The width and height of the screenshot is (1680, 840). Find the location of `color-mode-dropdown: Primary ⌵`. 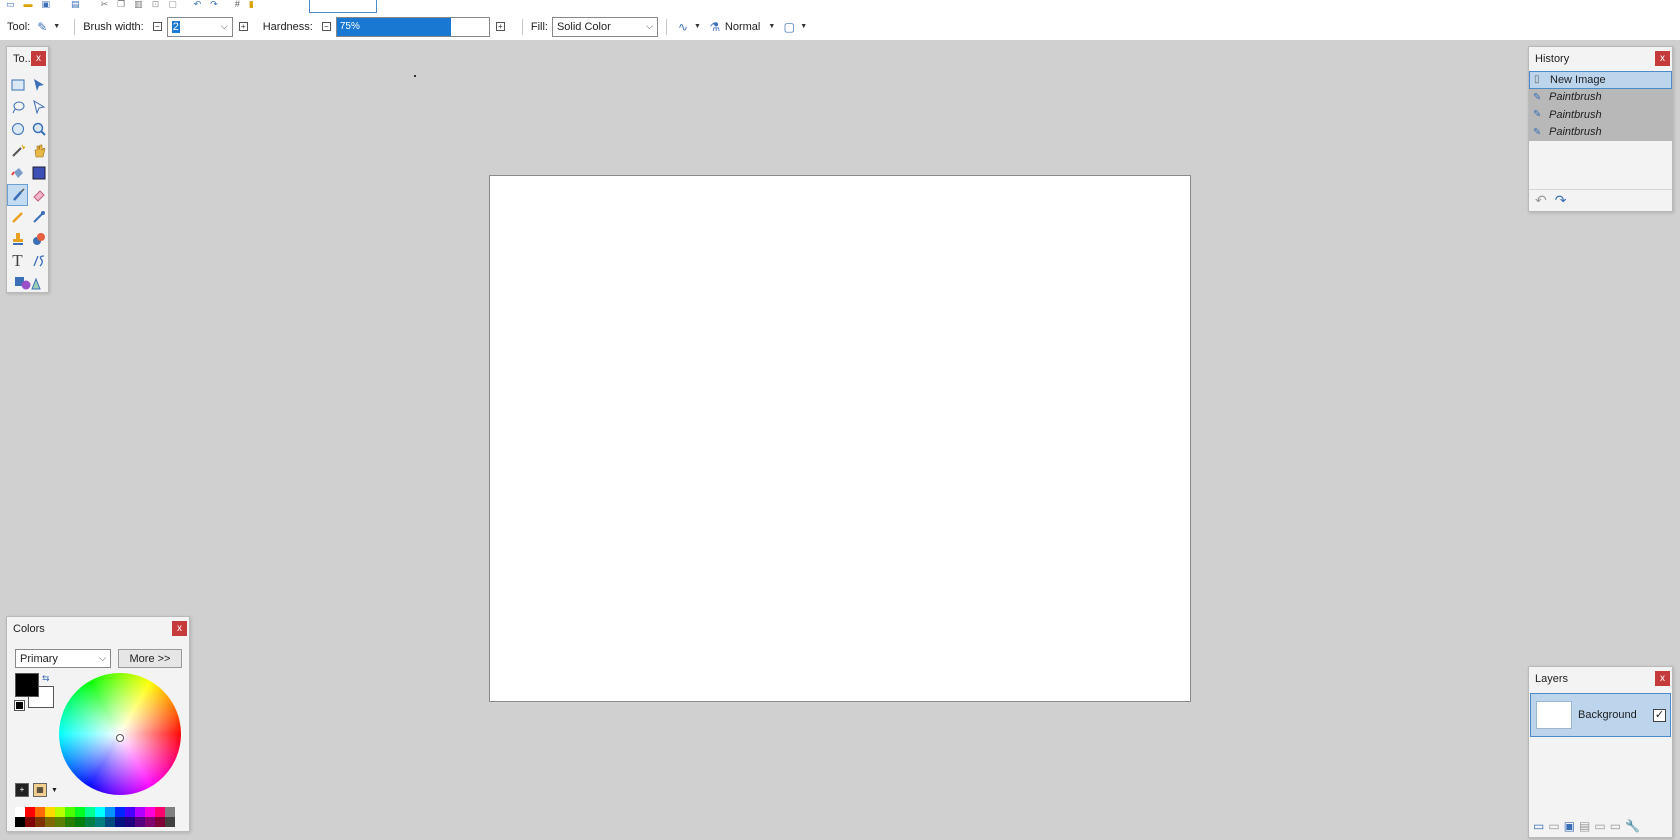

color-mode-dropdown: Primary ⌵ is located at coordinates (63, 658).